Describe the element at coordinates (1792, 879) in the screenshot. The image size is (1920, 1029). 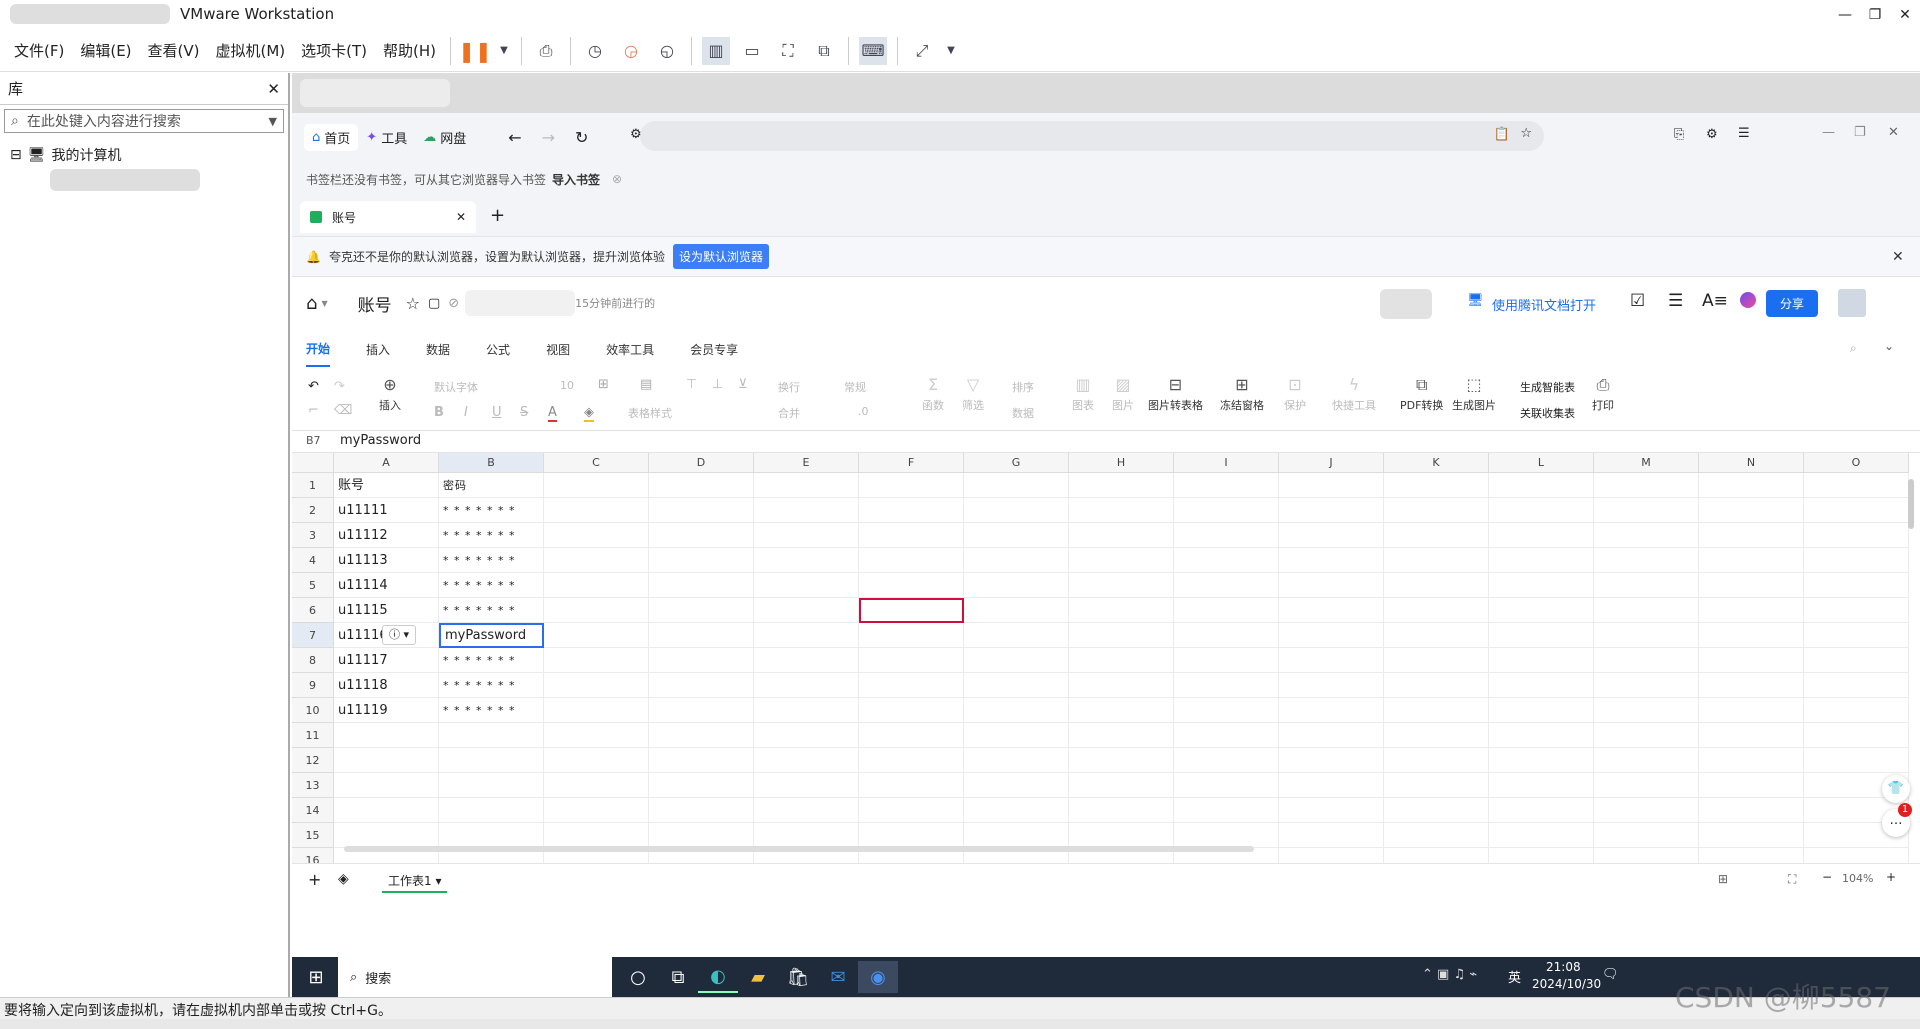
I see `fit-icon: ⛶` at that location.